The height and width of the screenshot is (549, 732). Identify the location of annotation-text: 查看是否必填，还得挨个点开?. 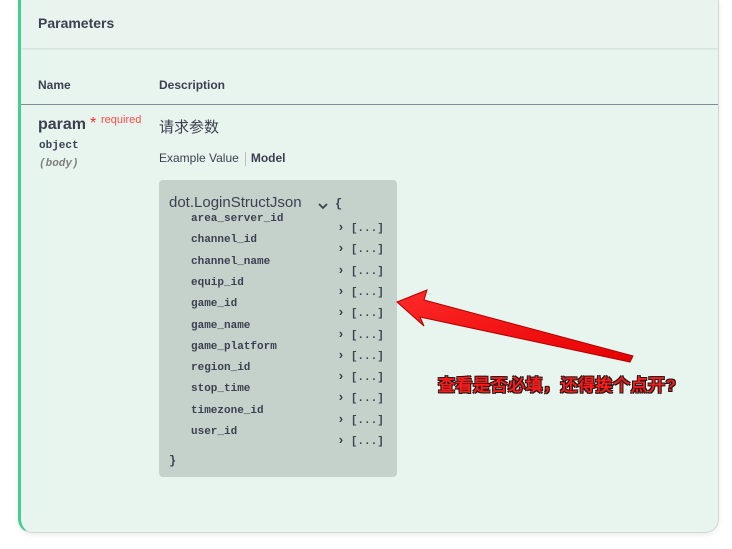
(557, 385).